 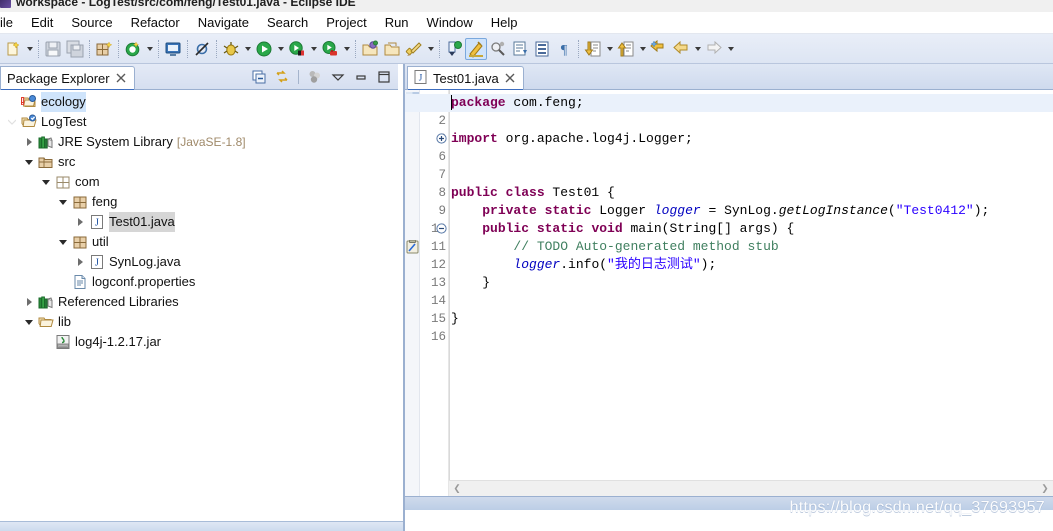 What do you see at coordinates (370, 49) in the screenshot?
I see `new-java-project-icon` at bounding box center [370, 49].